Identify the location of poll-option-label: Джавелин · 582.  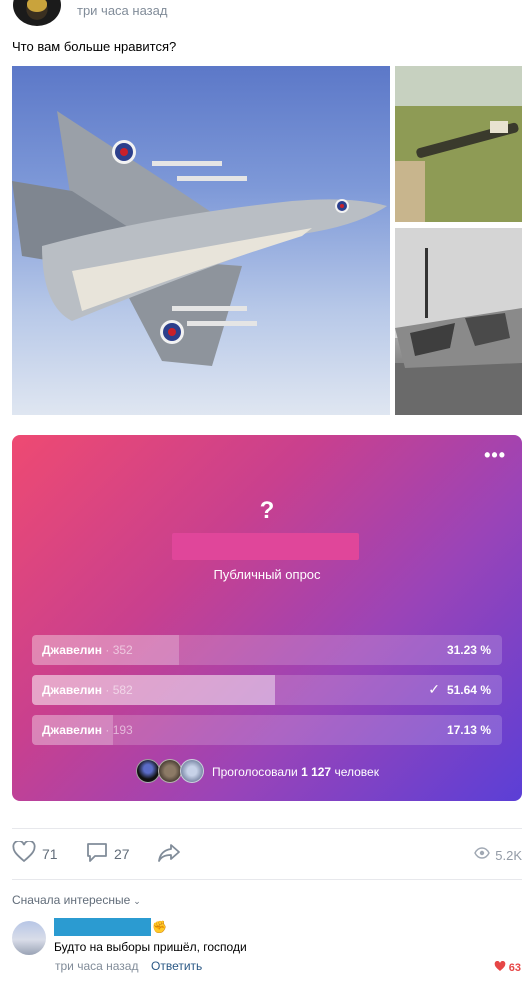
(87, 690).